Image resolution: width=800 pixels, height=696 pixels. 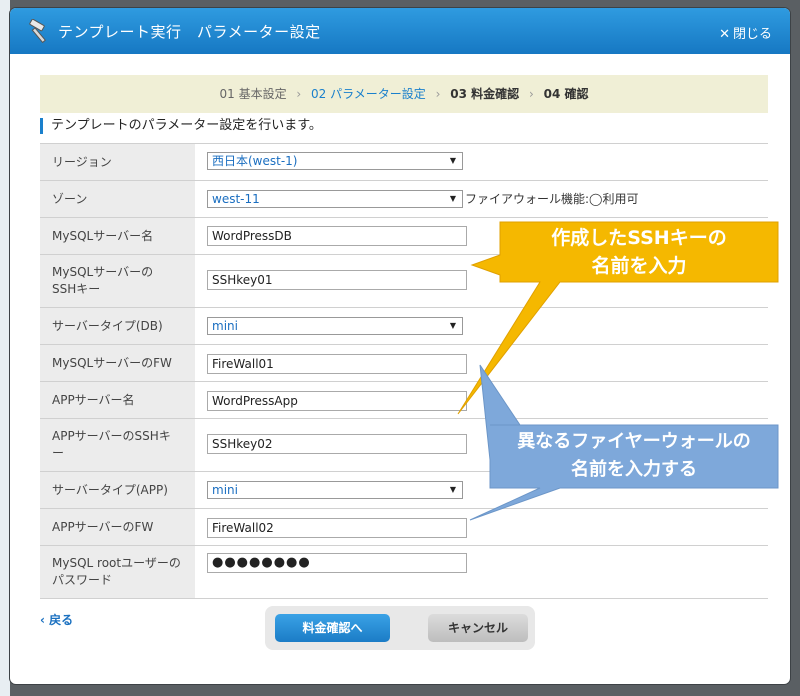 I want to click on step-indicator: 01 基本設定 › 02 パラメーター設定 › 03 料金確認 › 04 確認, so click(x=404, y=94).